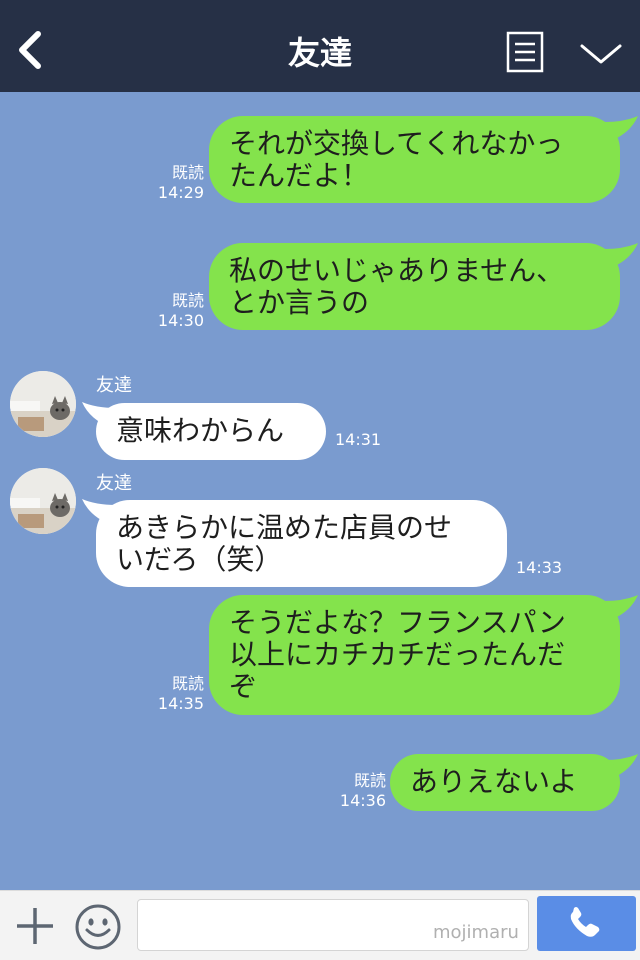 The image size is (640, 960). What do you see at coordinates (476, 932) in the screenshot?
I see `watermark-text: mojimaru` at bounding box center [476, 932].